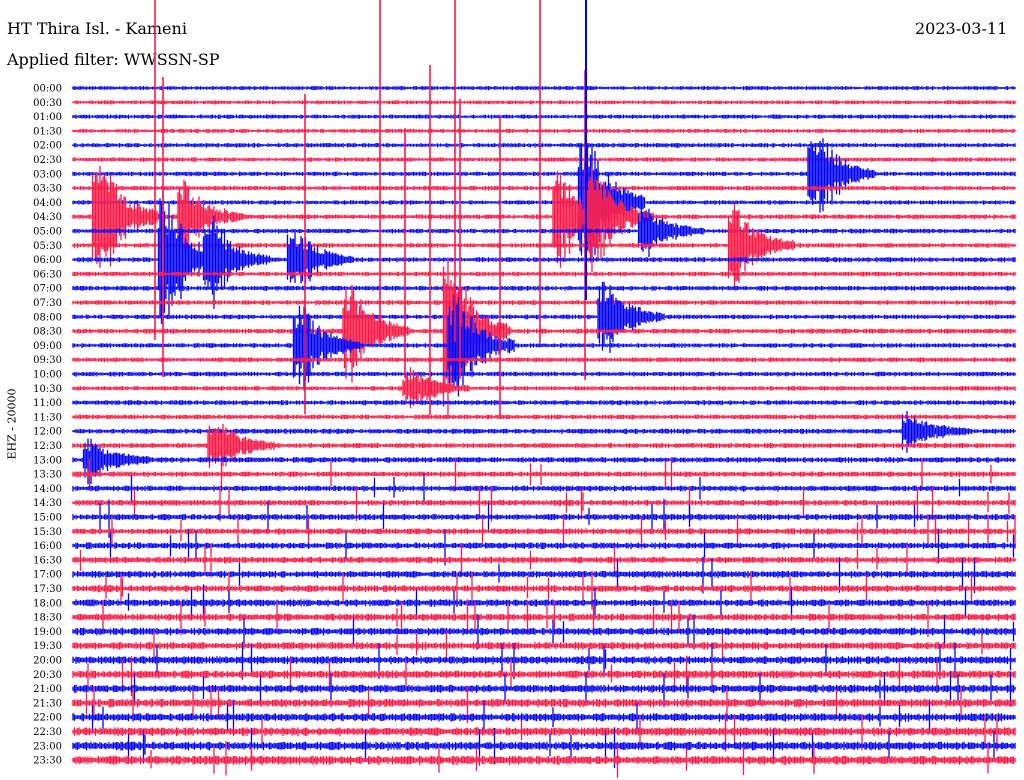 The width and height of the screenshot is (1024, 780). What do you see at coordinates (47, 189) in the screenshot?
I see `time-label: 03:30` at bounding box center [47, 189].